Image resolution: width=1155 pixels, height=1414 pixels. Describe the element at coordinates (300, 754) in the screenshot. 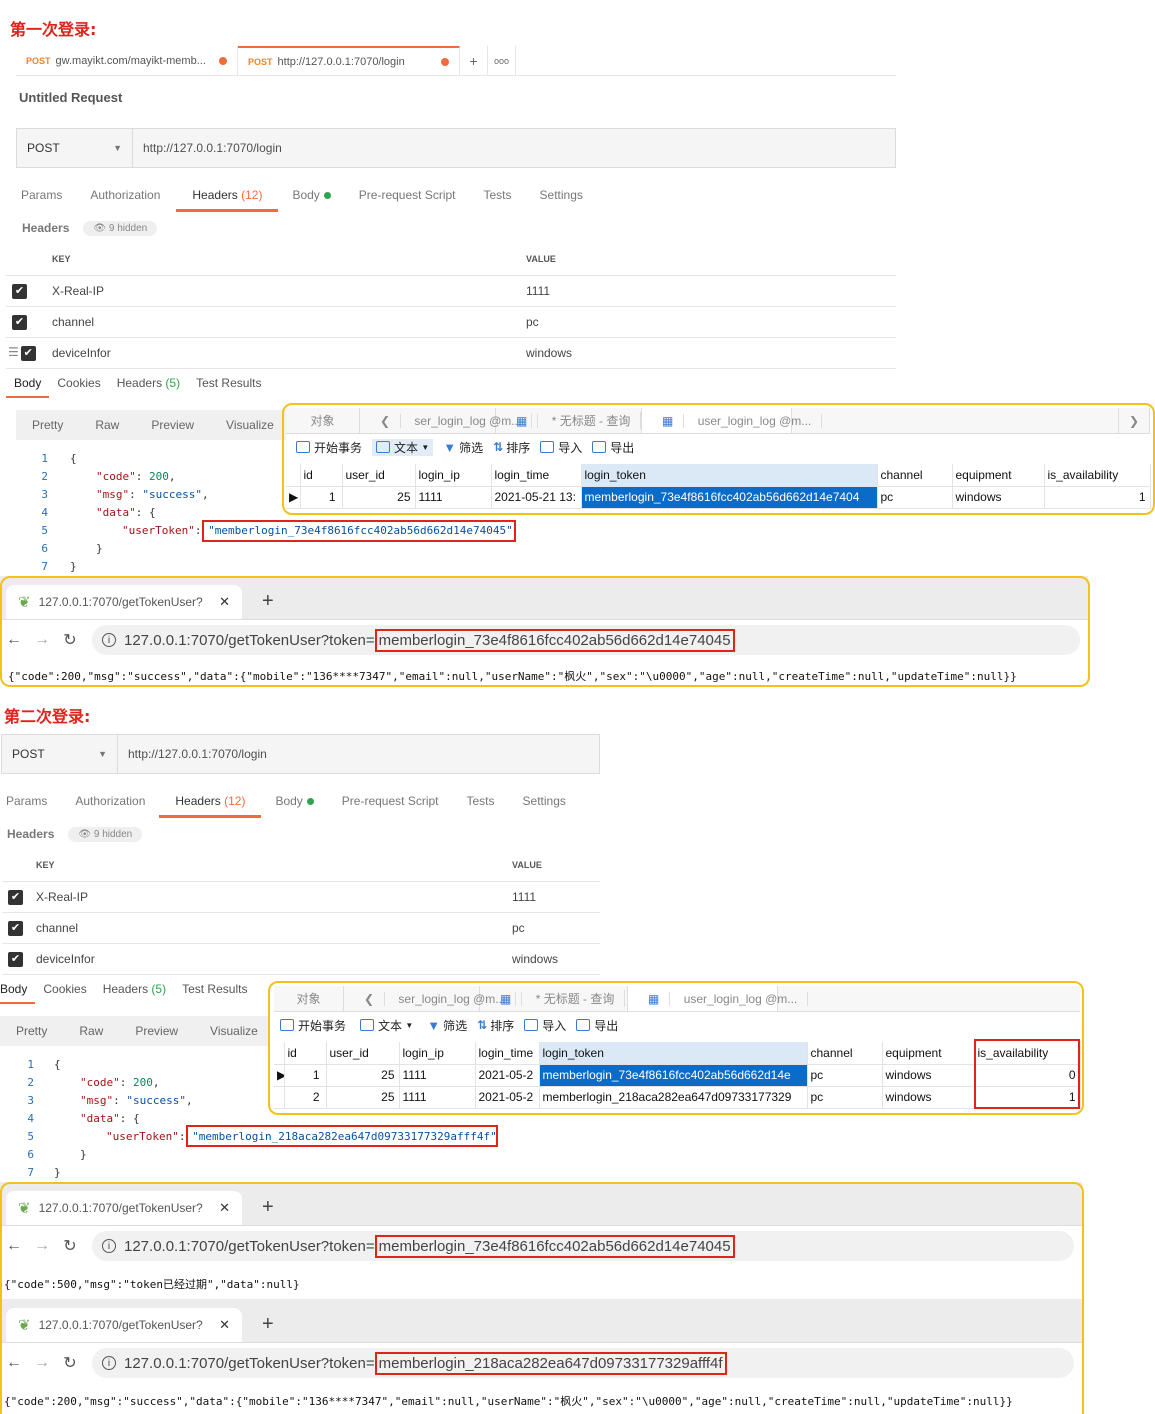

I see `url-bar-2: POST ▼ http://127.0.0.1:7070/login` at that location.